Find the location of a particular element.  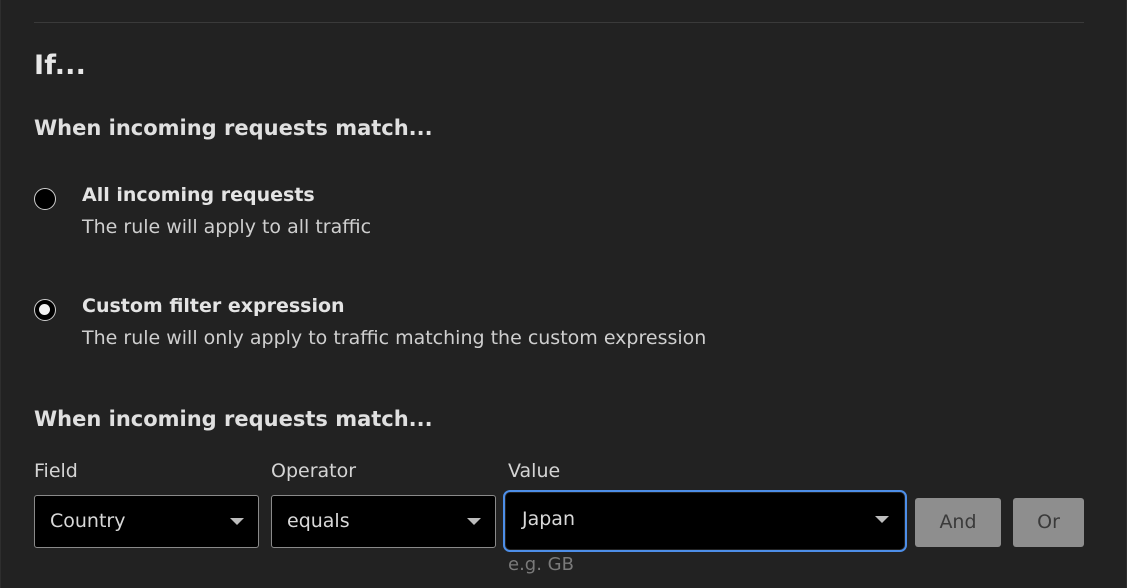

field-select-value: Country is located at coordinates (88, 521).